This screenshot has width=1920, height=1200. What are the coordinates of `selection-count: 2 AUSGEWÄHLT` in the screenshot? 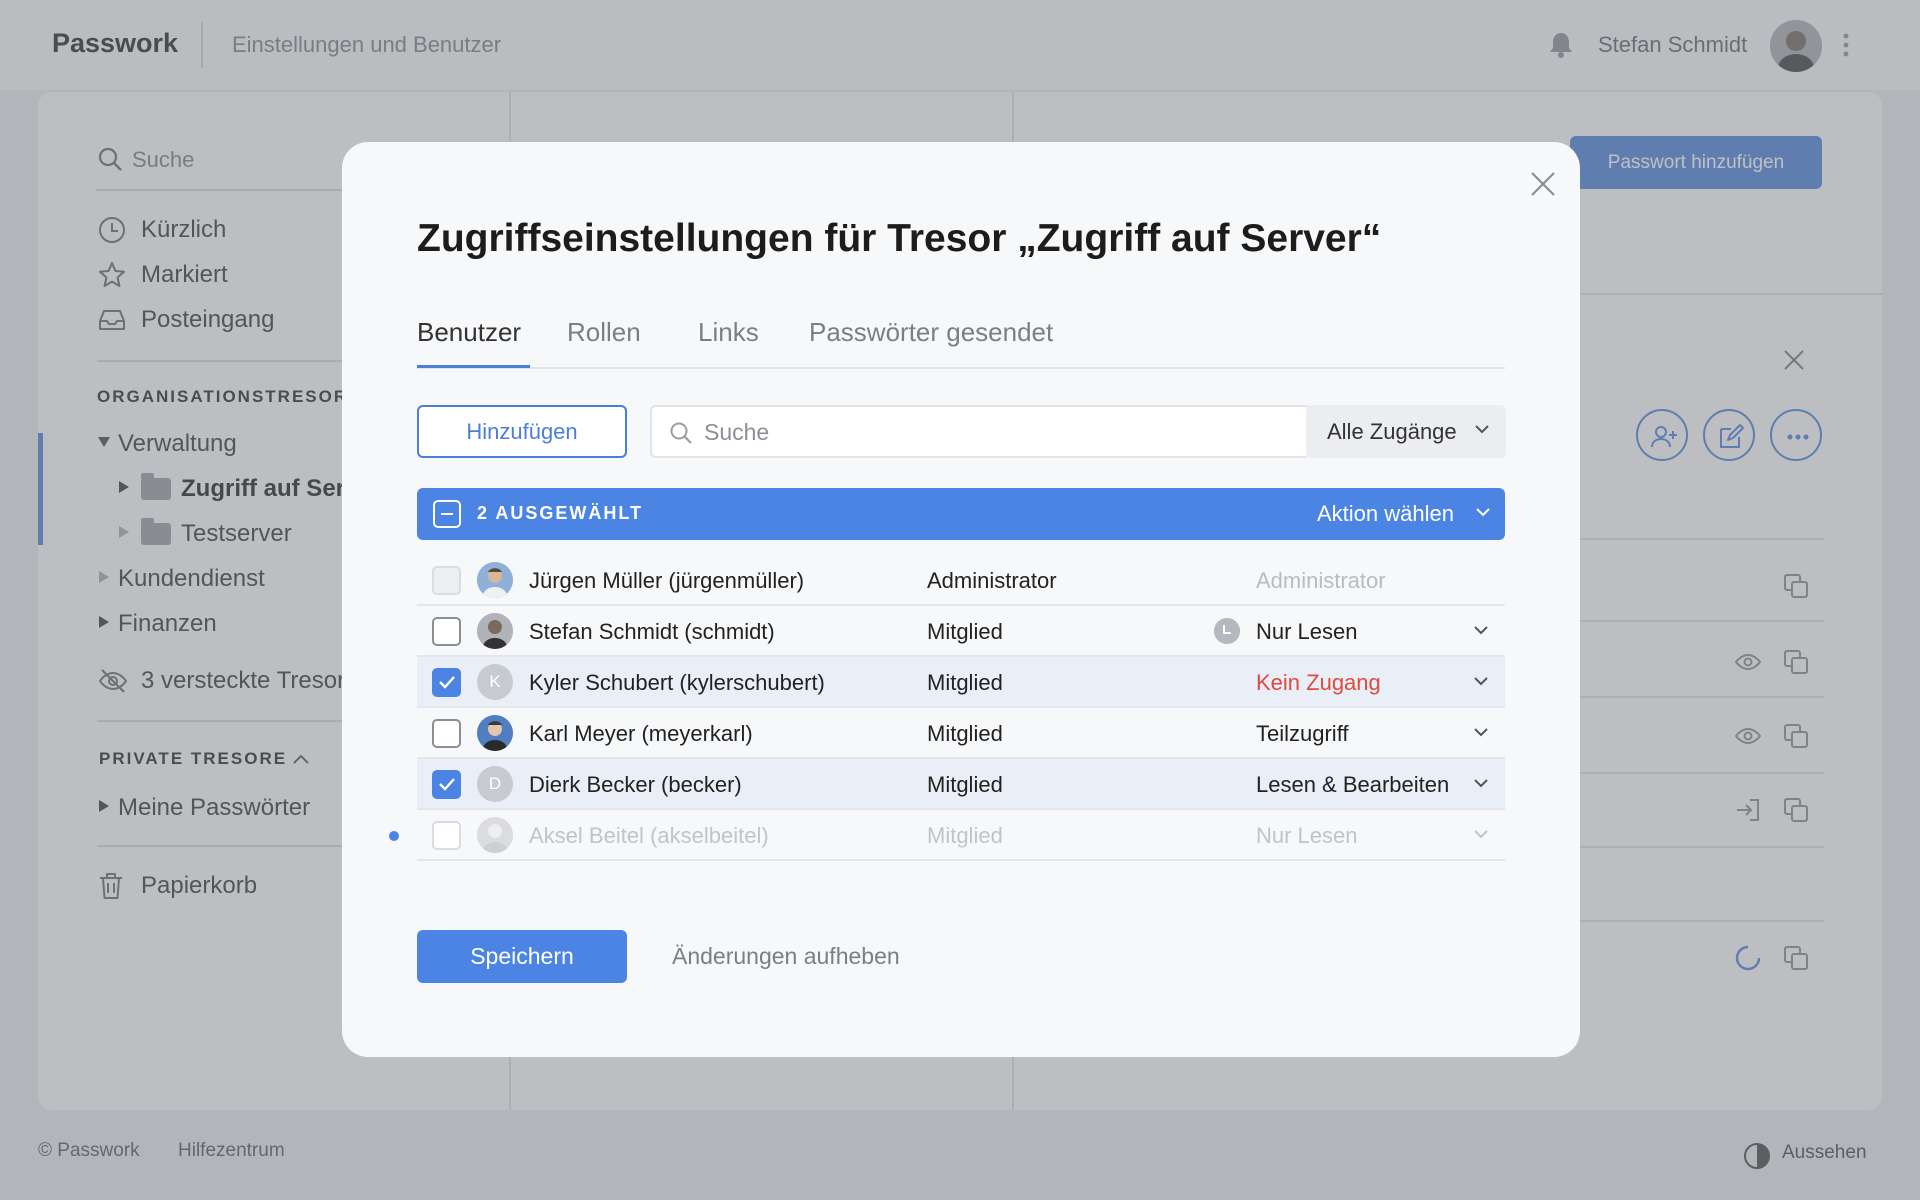 It's located at (560, 513).